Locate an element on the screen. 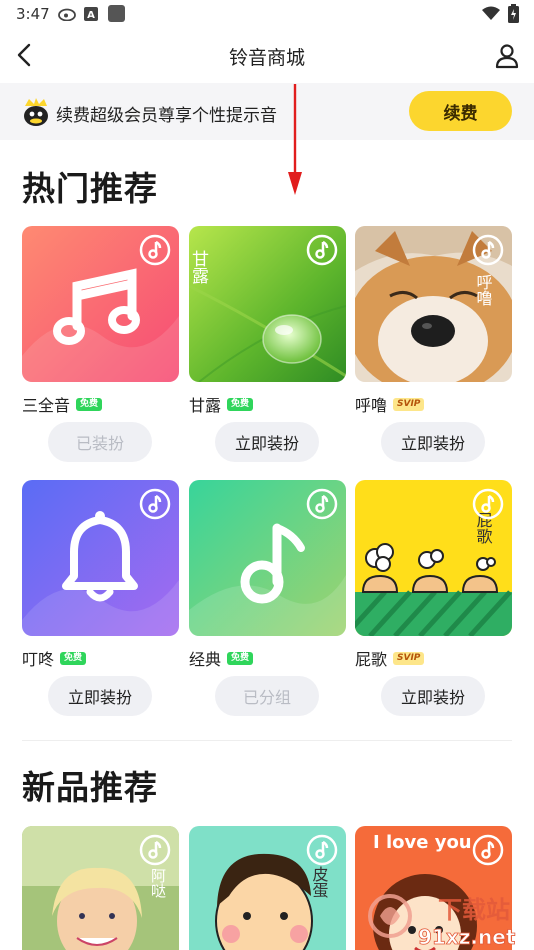 Image resolution: width=534 pixels, height=950 pixels. watermark-logo-icon is located at coordinates (390, 916).